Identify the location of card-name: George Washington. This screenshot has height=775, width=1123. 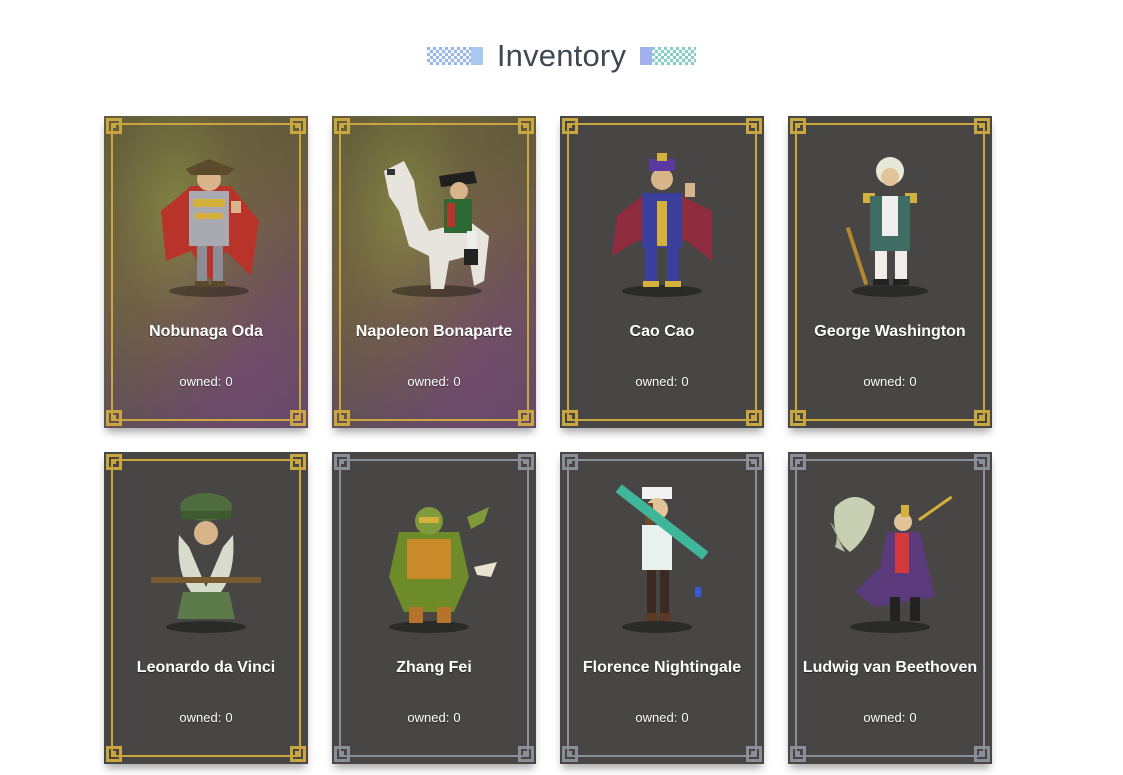
(890, 331).